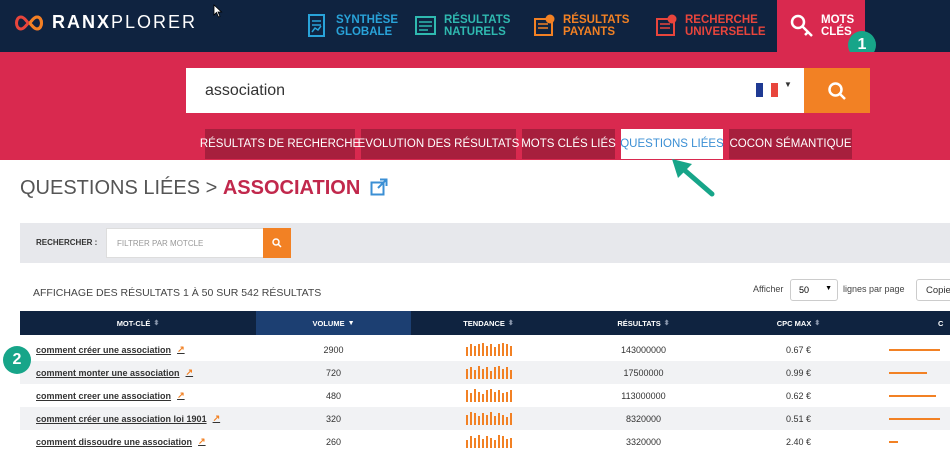  I want to click on keyword-link: comment creer une association ↗, so click(110, 395).